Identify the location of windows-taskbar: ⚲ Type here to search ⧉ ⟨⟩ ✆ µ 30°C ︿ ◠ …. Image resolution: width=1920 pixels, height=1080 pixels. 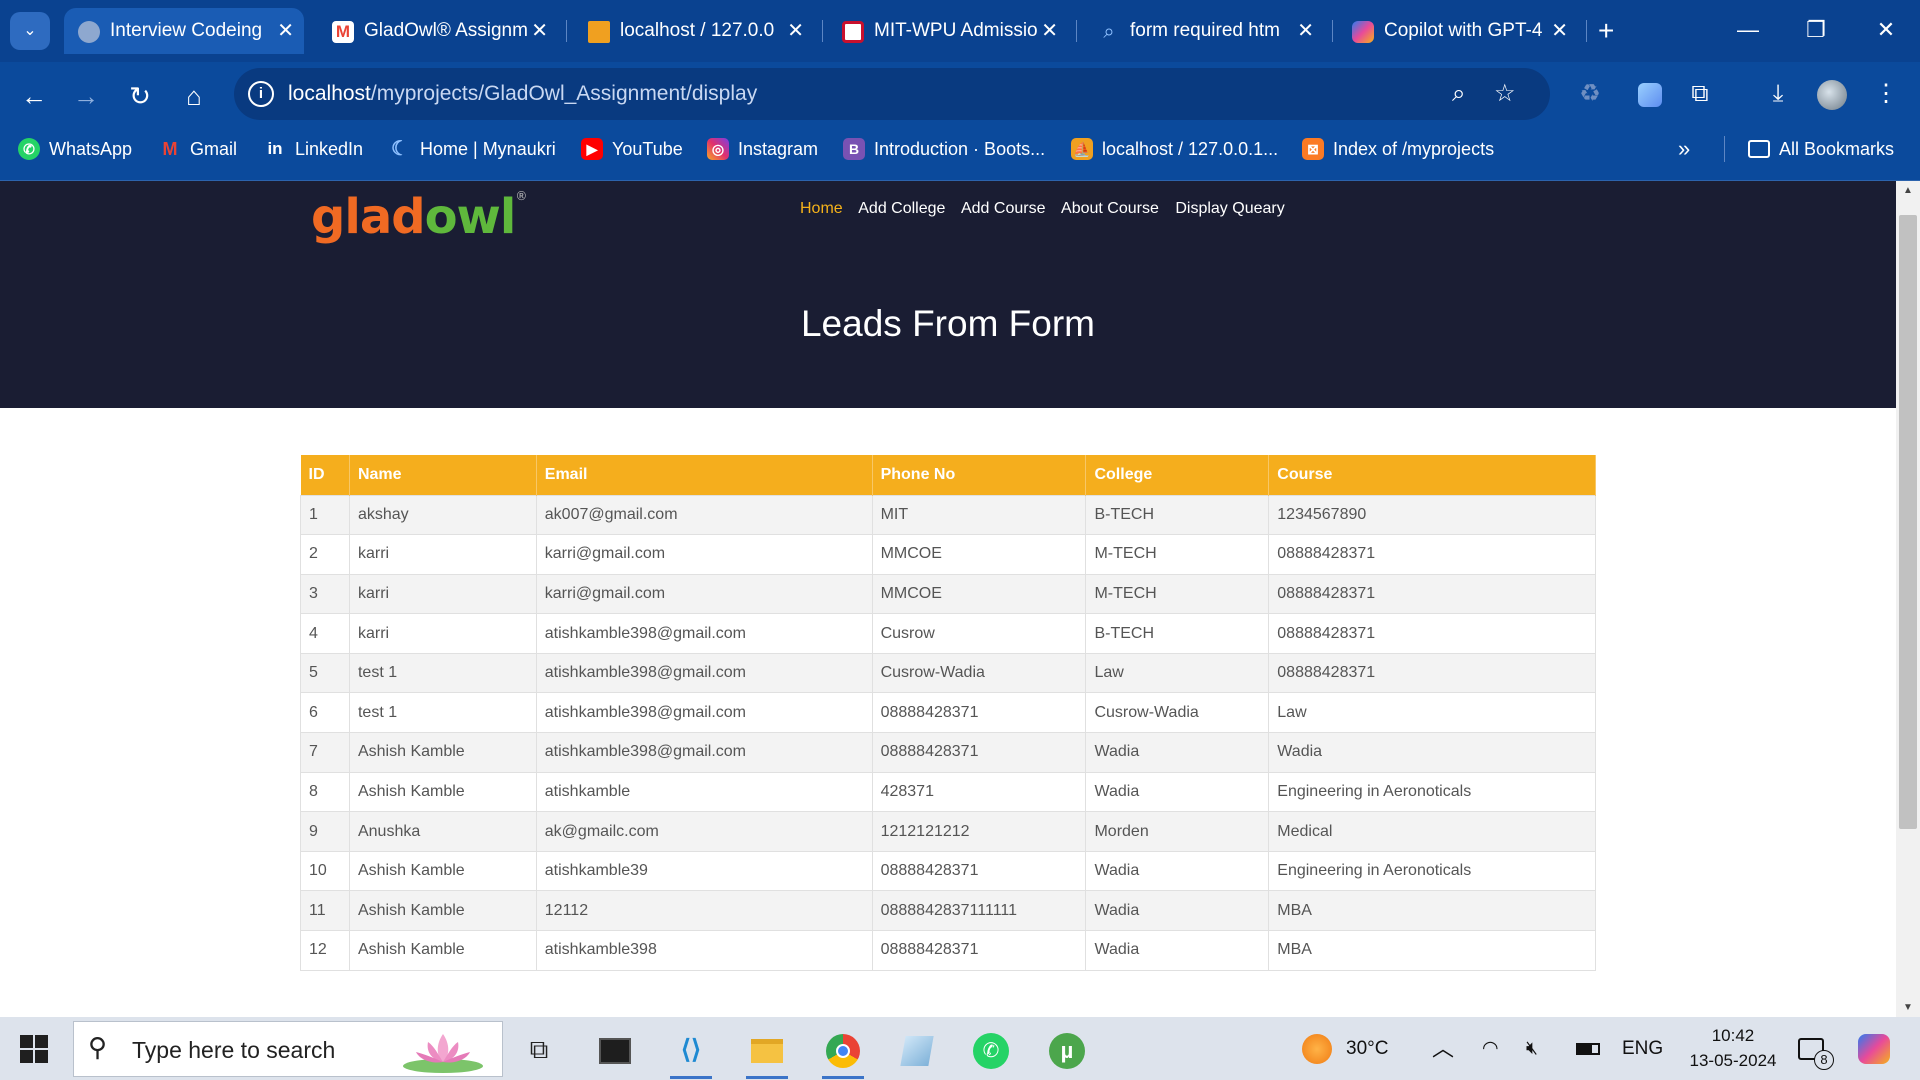
(960, 1048).